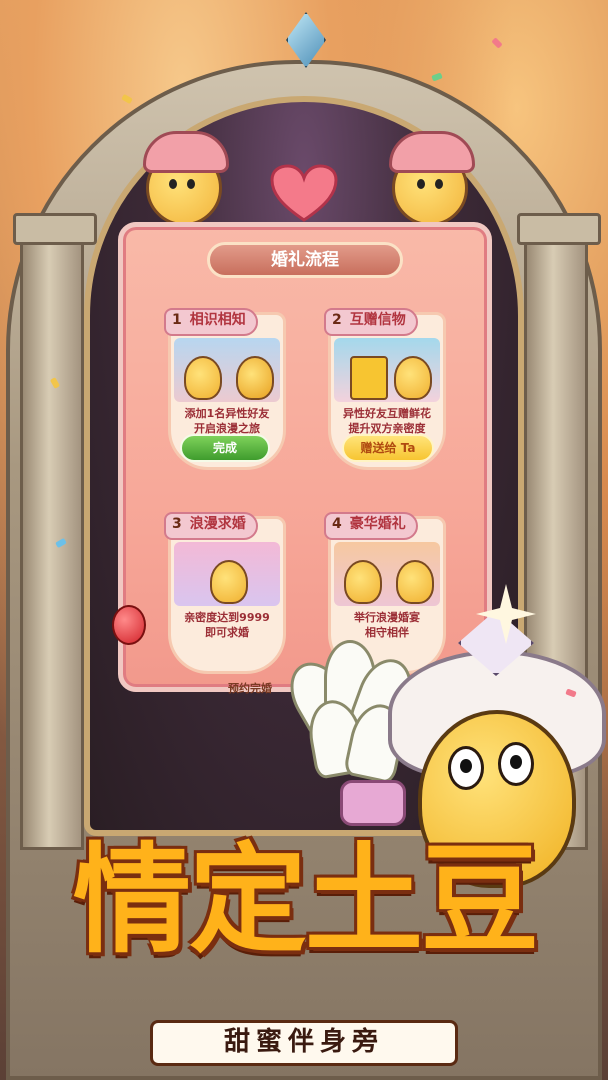 The image size is (608, 1080). What do you see at coordinates (387, 574) in the screenshot?
I see `step-4-illustration` at bounding box center [387, 574].